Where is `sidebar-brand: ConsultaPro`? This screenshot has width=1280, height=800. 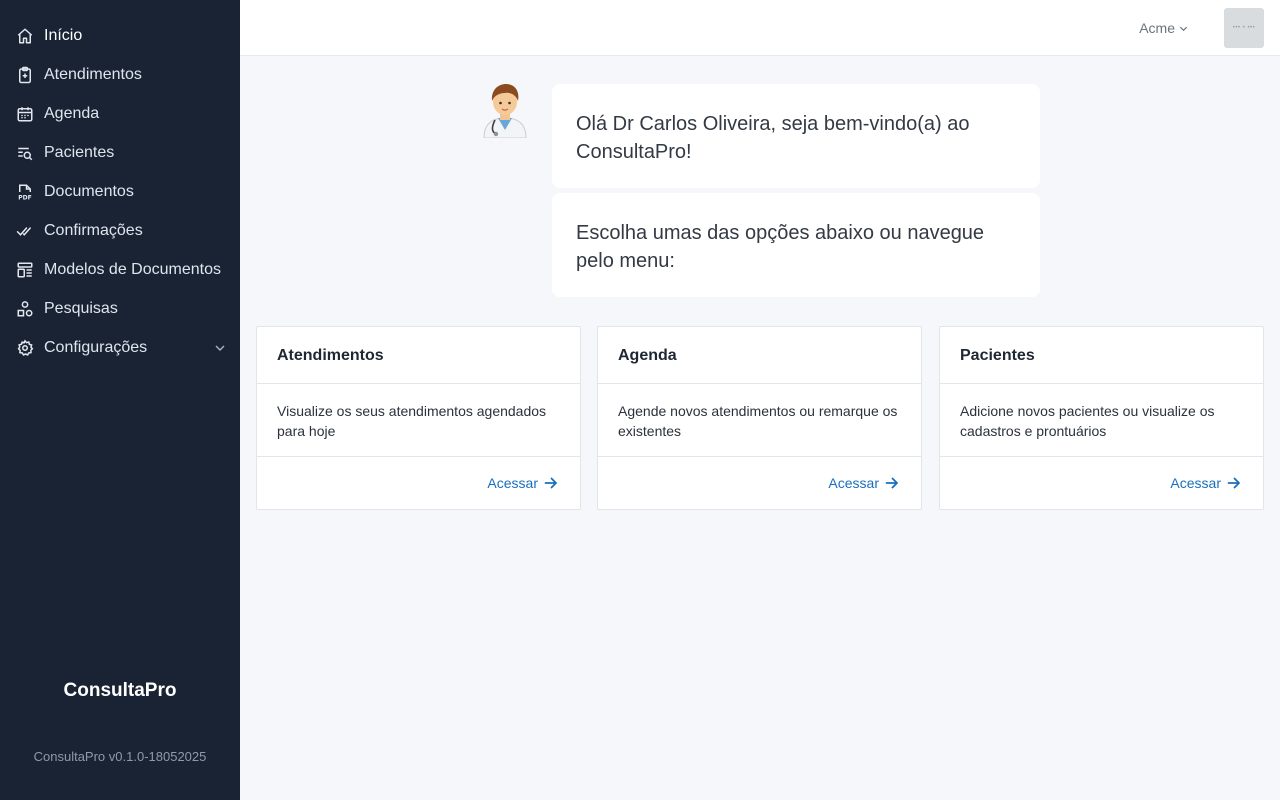 sidebar-brand: ConsultaPro is located at coordinates (120, 690).